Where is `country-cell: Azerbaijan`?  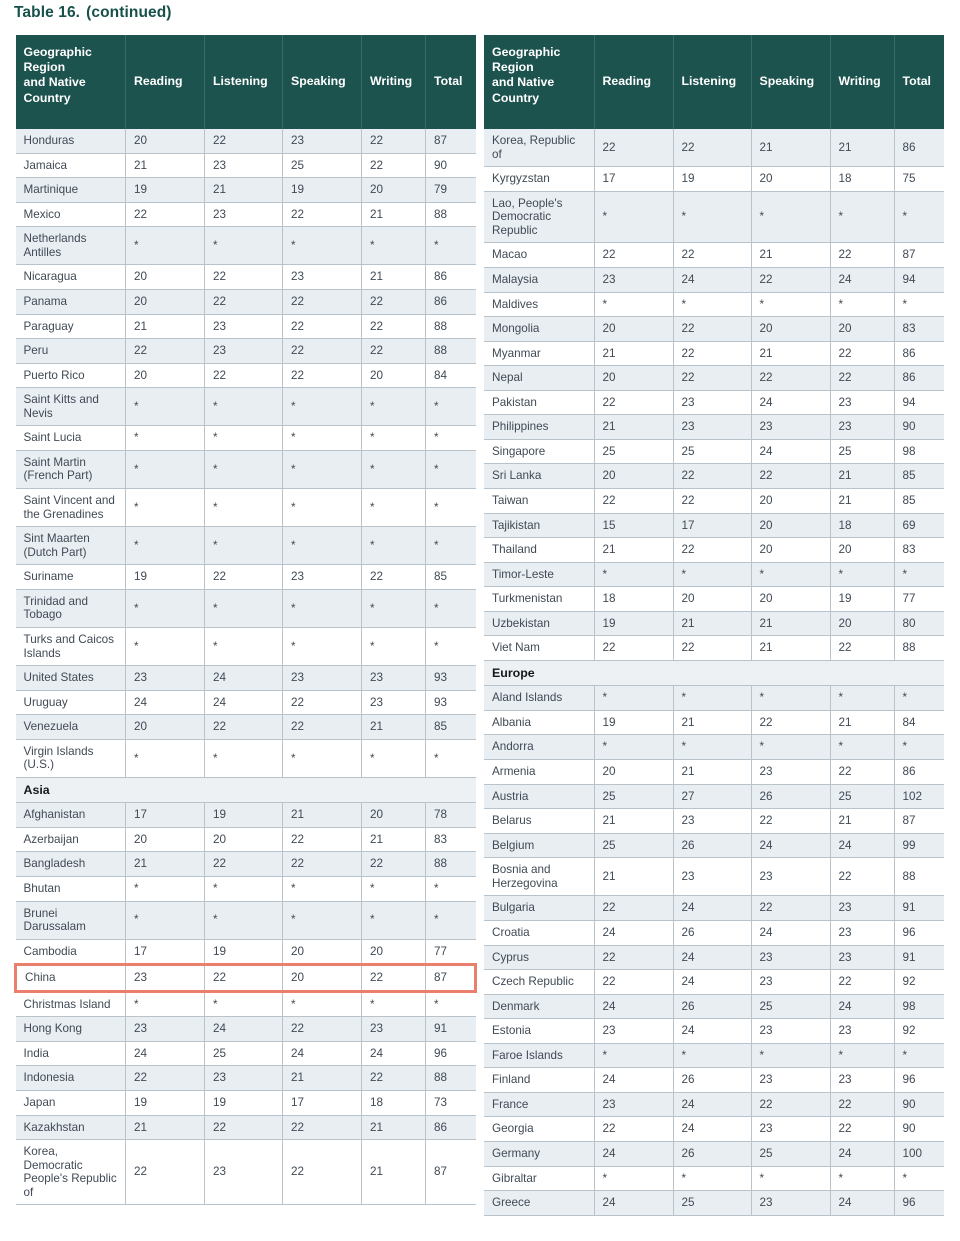 country-cell: Azerbaijan is located at coordinates (70, 840).